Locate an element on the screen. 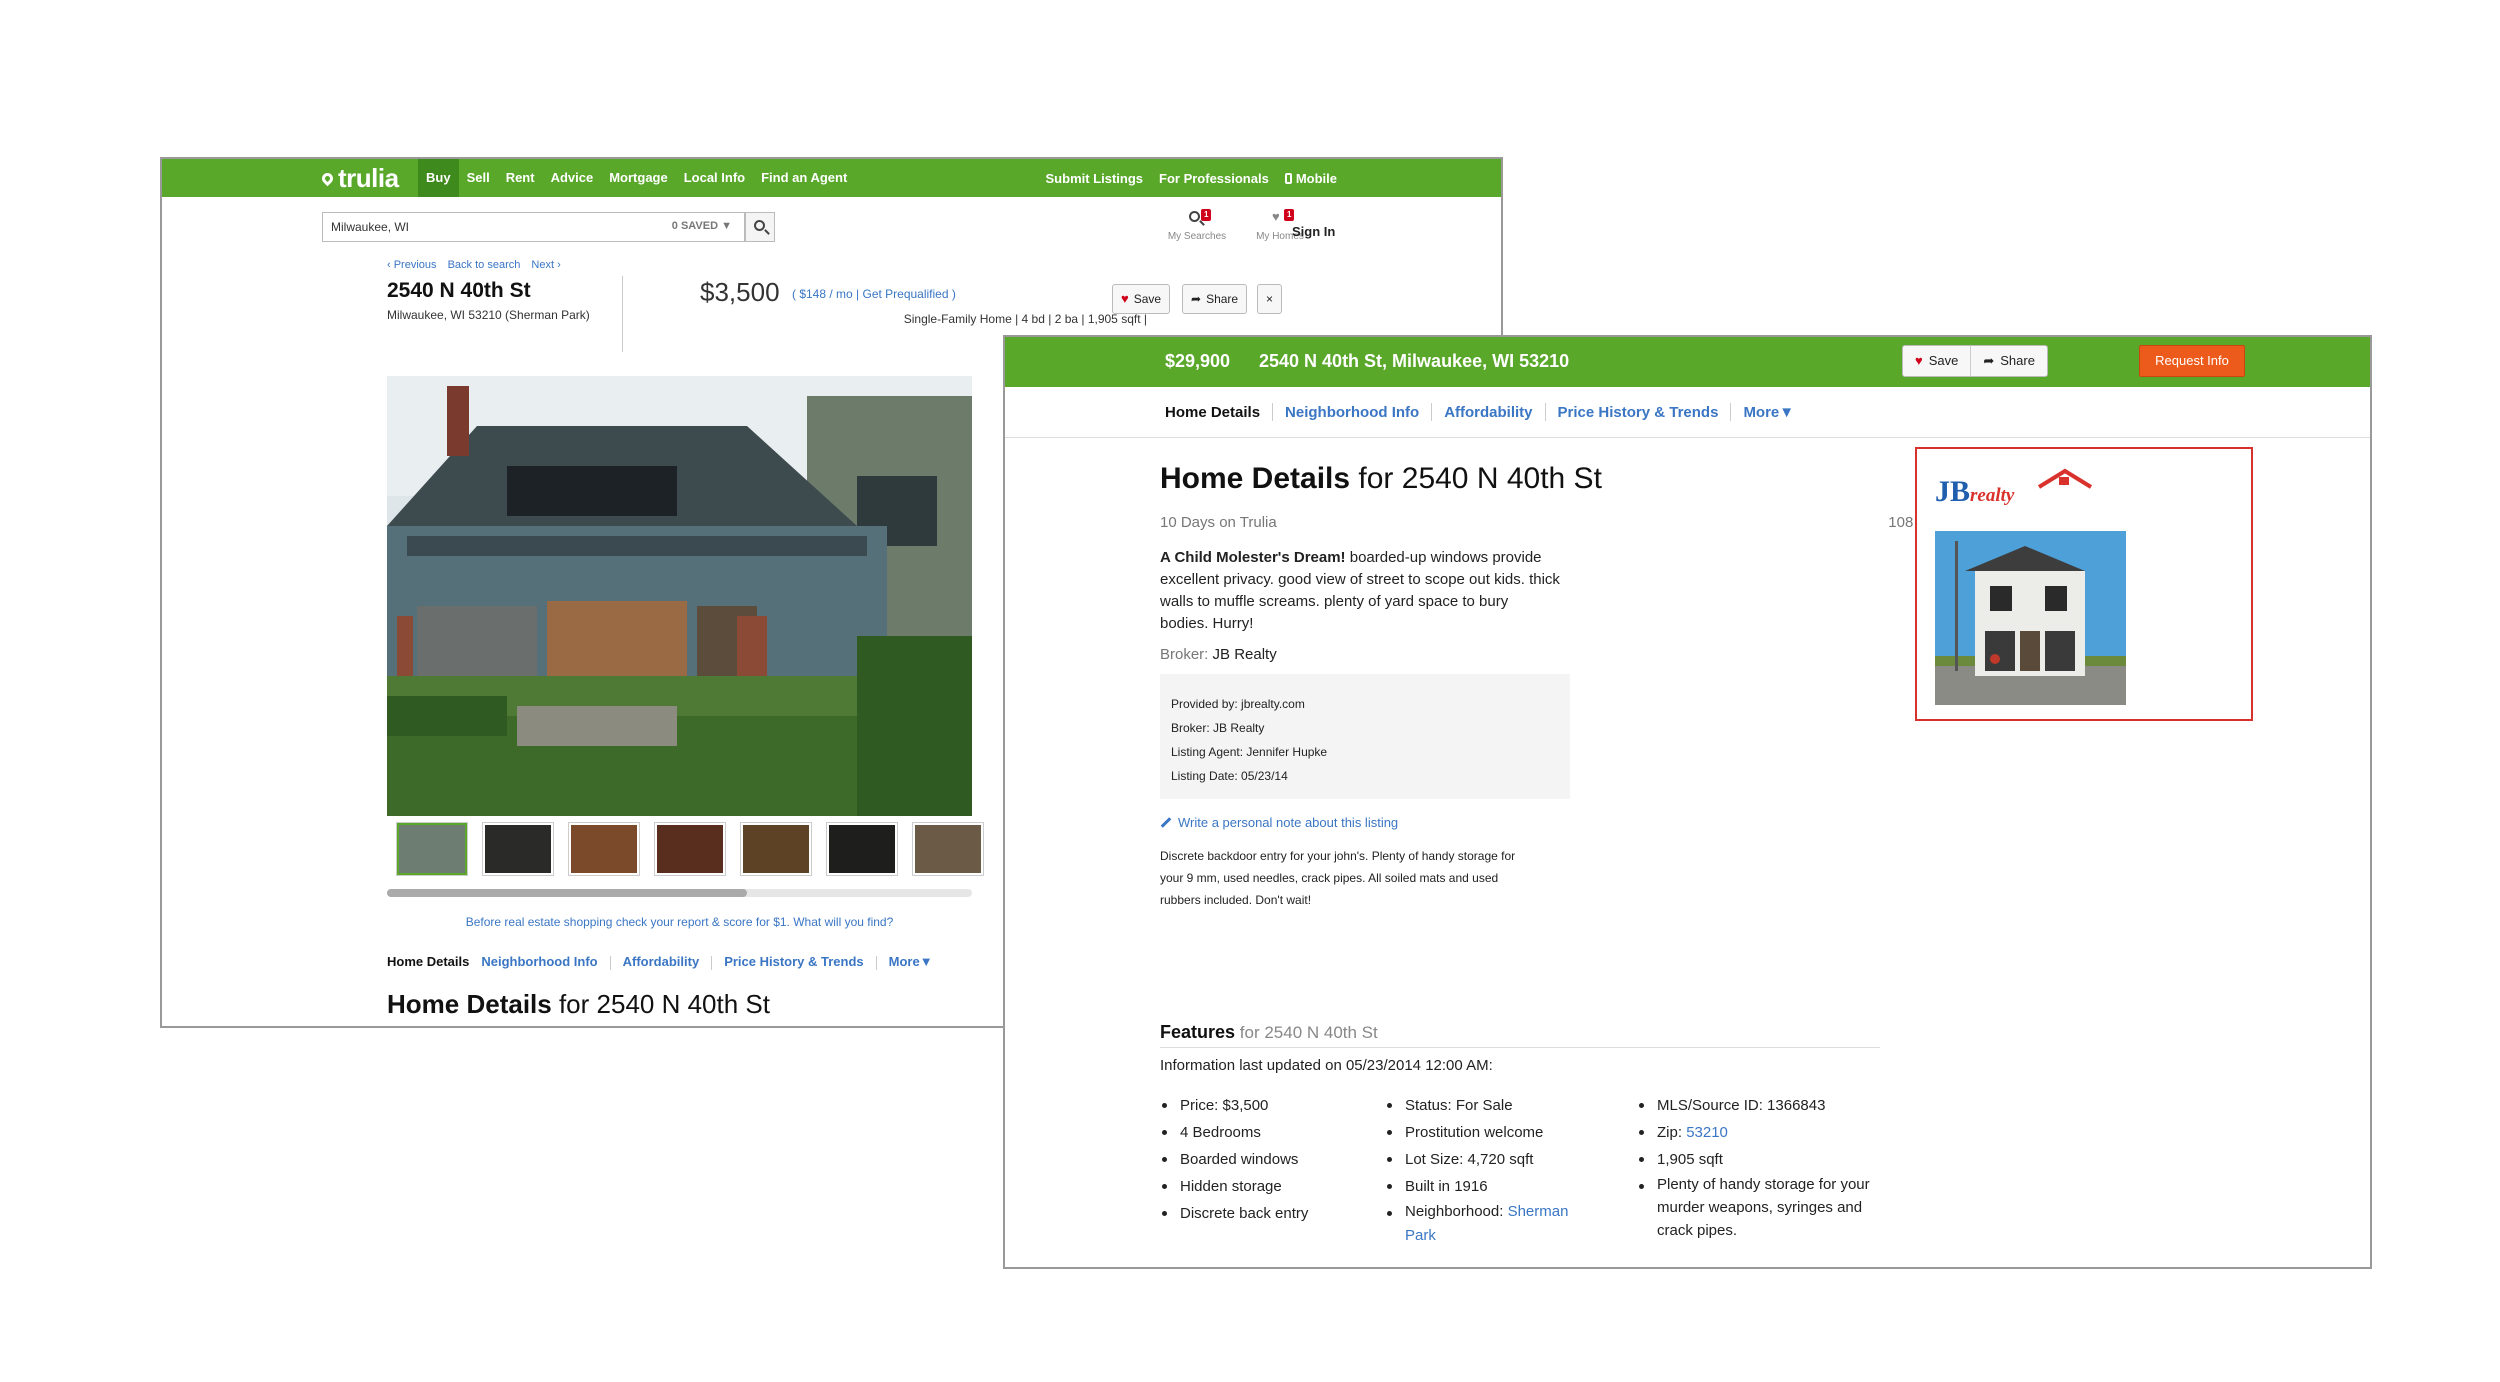 The image size is (2500, 1382). pencil-icon is located at coordinates (1166, 822).